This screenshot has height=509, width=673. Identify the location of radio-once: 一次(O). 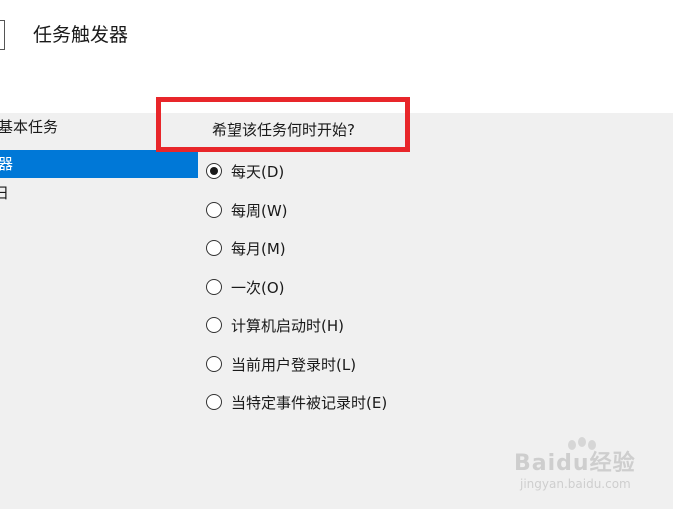
(245, 287).